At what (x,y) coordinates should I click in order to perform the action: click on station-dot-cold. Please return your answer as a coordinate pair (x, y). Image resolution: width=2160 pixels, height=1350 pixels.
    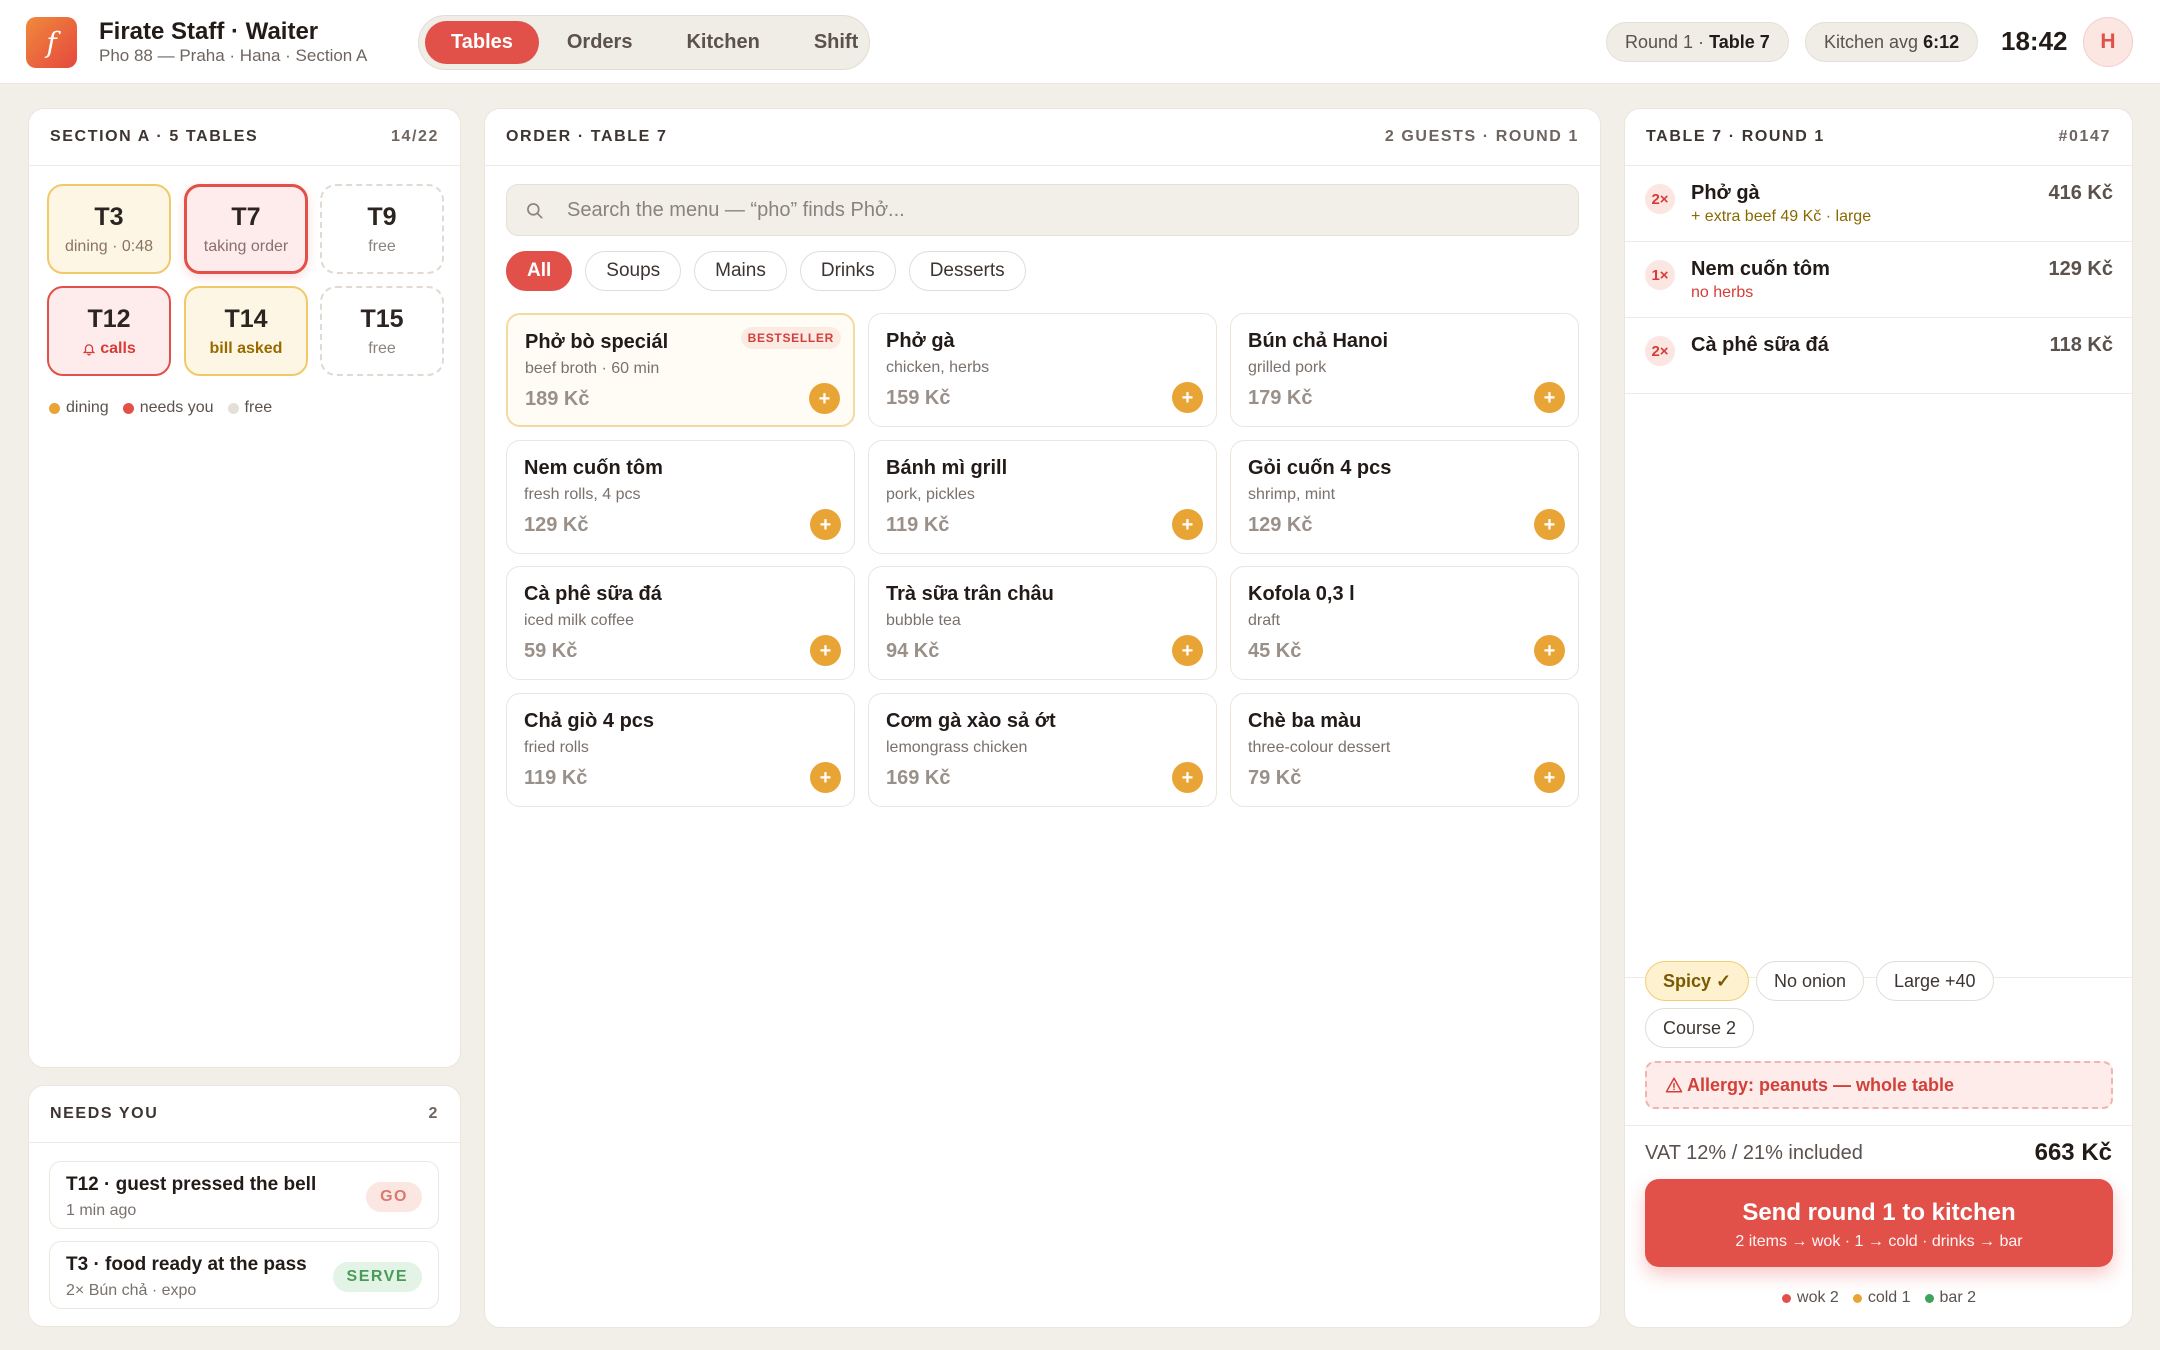
    Looking at the image, I should click on (1857, 1298).